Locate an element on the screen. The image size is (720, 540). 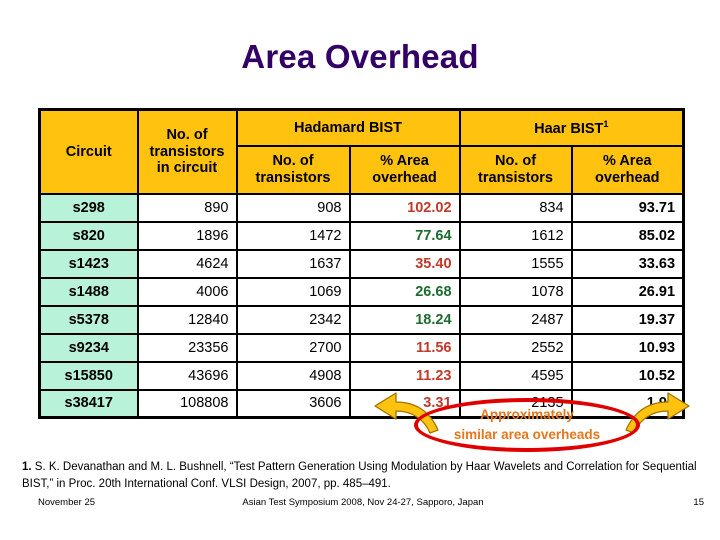
column-header-haar-overhead: % Area overhead is located at coordinates (627, 169).